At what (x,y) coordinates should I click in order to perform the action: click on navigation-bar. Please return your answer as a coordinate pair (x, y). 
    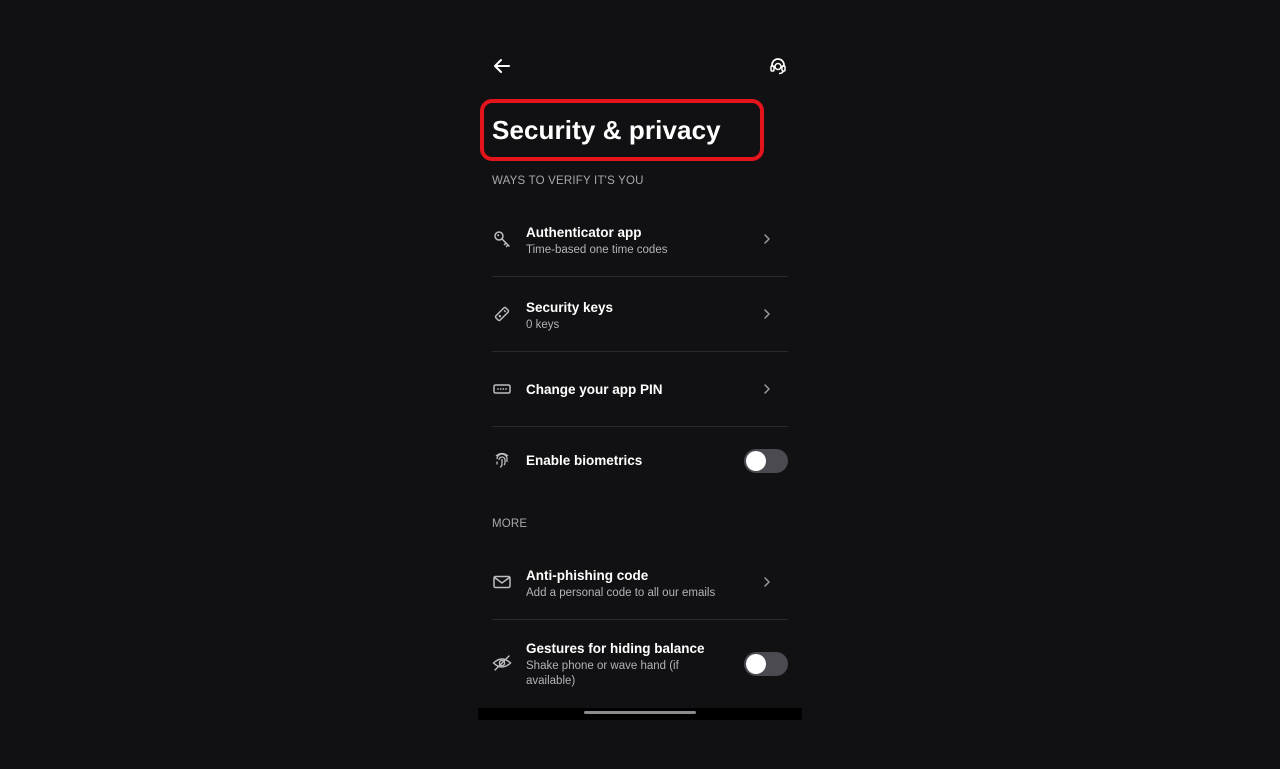
    Looking at the image, I should click on (640, 714).